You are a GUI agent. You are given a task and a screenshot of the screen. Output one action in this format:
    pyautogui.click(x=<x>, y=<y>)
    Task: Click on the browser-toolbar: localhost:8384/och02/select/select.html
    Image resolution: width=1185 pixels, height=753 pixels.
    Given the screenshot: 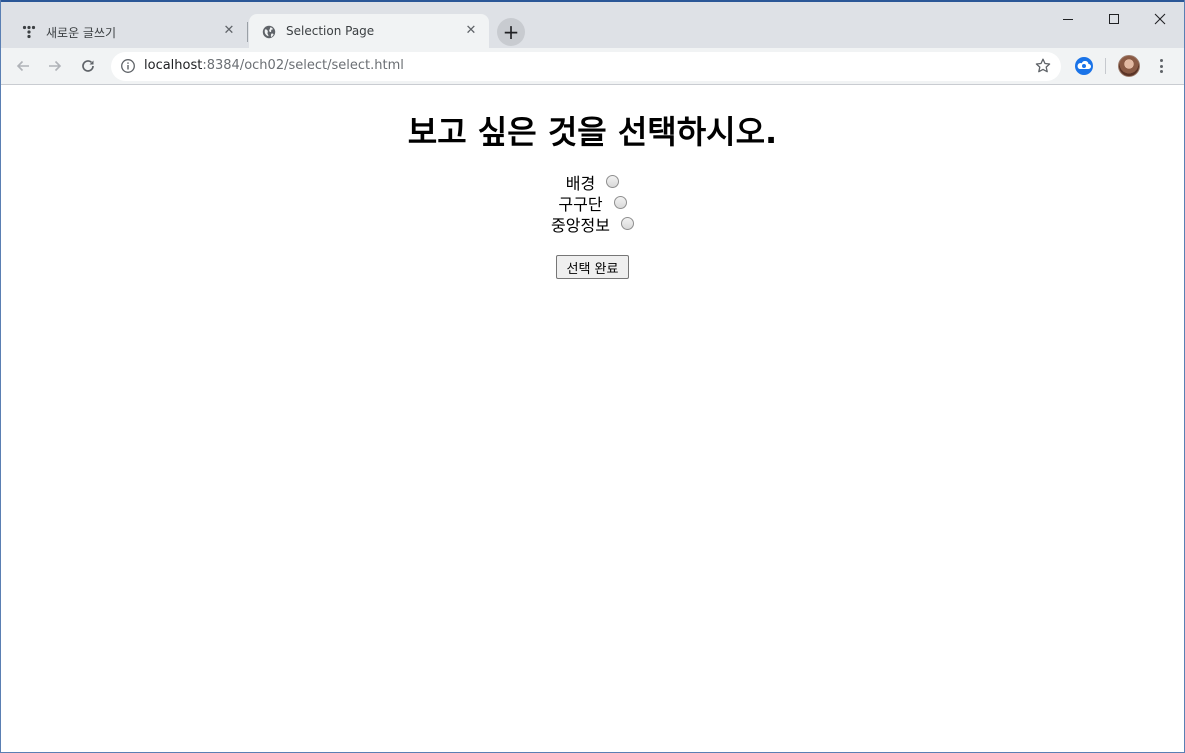 What is the action you would take?
    pyautogui.click(x=592, y=66)
    